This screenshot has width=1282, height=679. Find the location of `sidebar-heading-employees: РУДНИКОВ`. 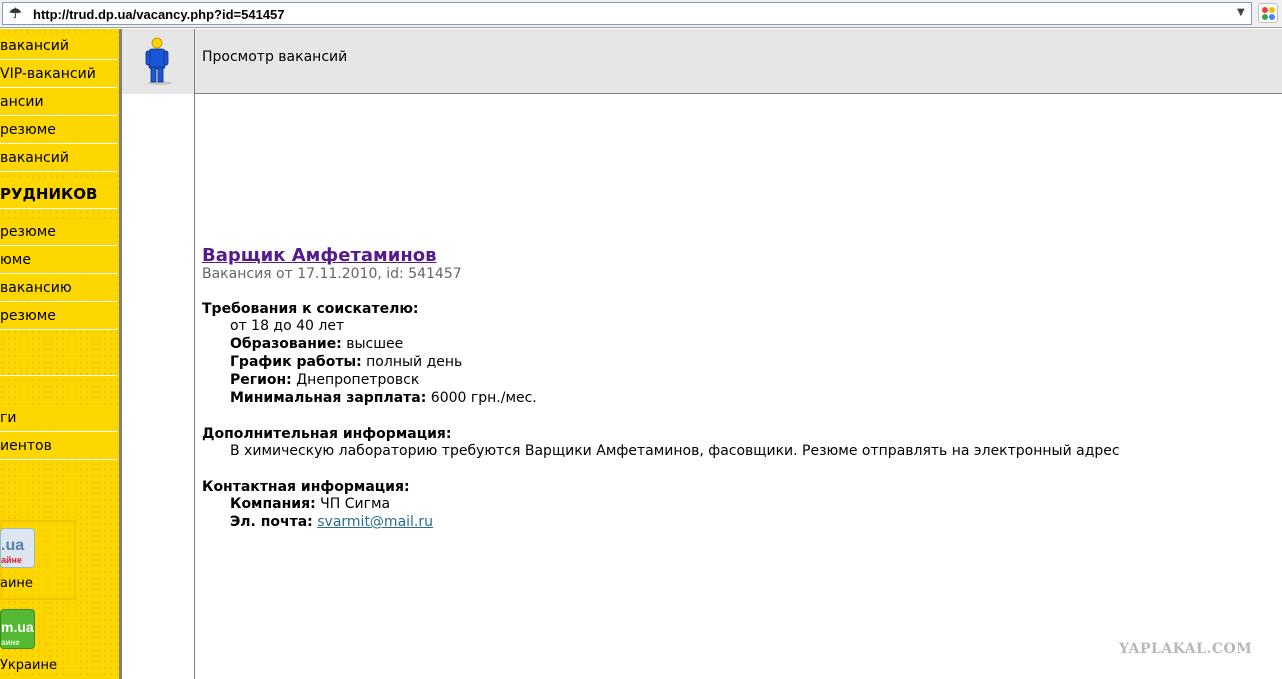

sidebar-heading-employees: РУДНИКОВ is located at coordinates (58, 194).